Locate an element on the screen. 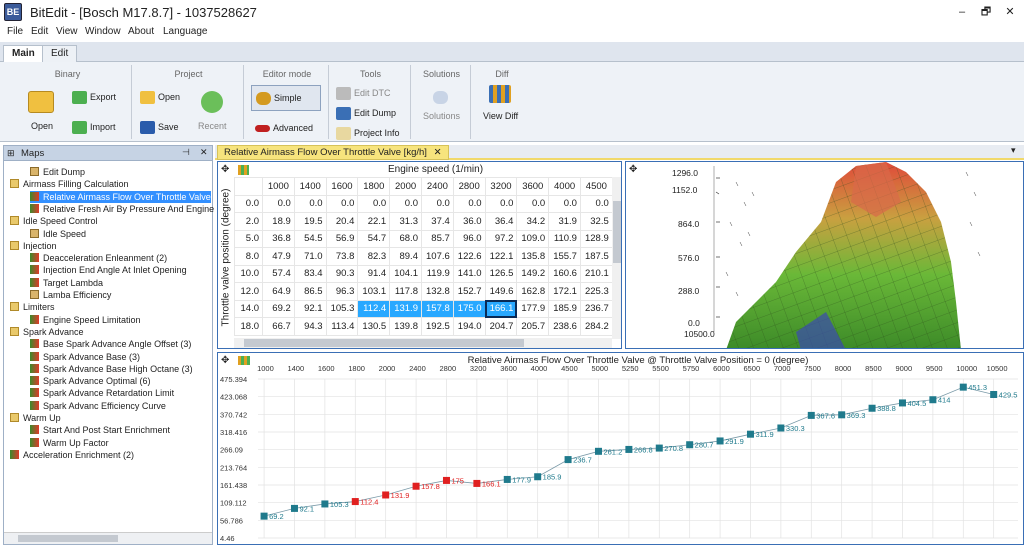 The height and width of the screenshot is (545, 1024). hscroll-thumb is located at coordinates (384, 343).